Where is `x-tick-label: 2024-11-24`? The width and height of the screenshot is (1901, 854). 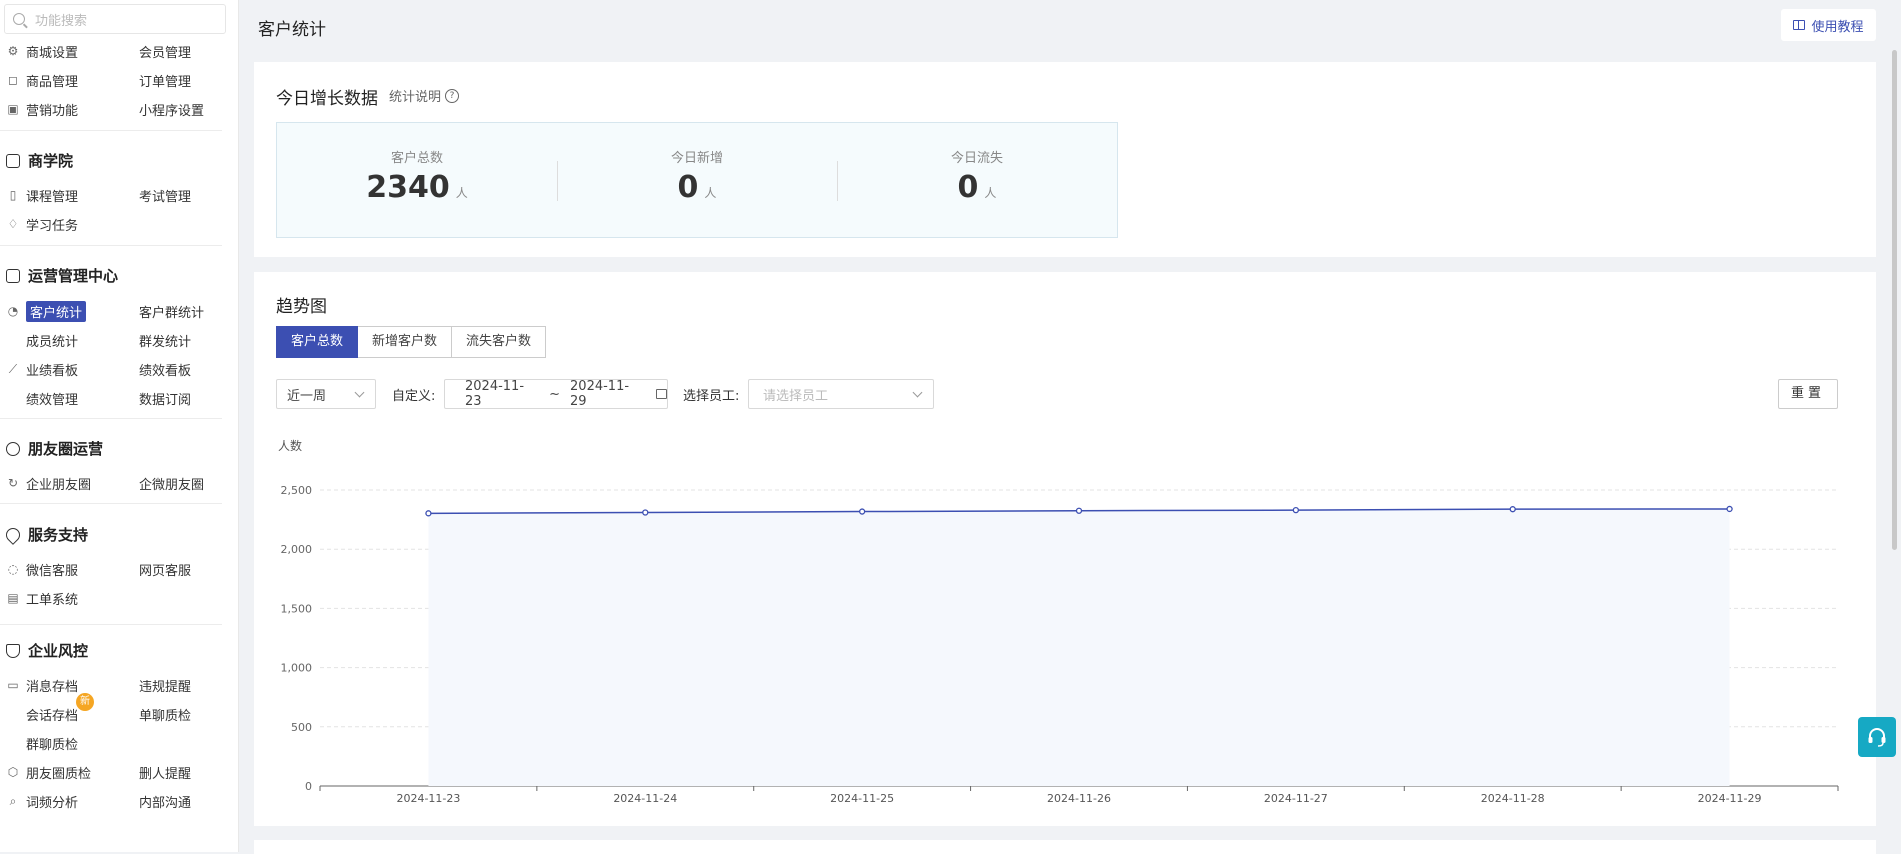
x-tick-label: 2024-11-24 is located at coordinates (645, 798).